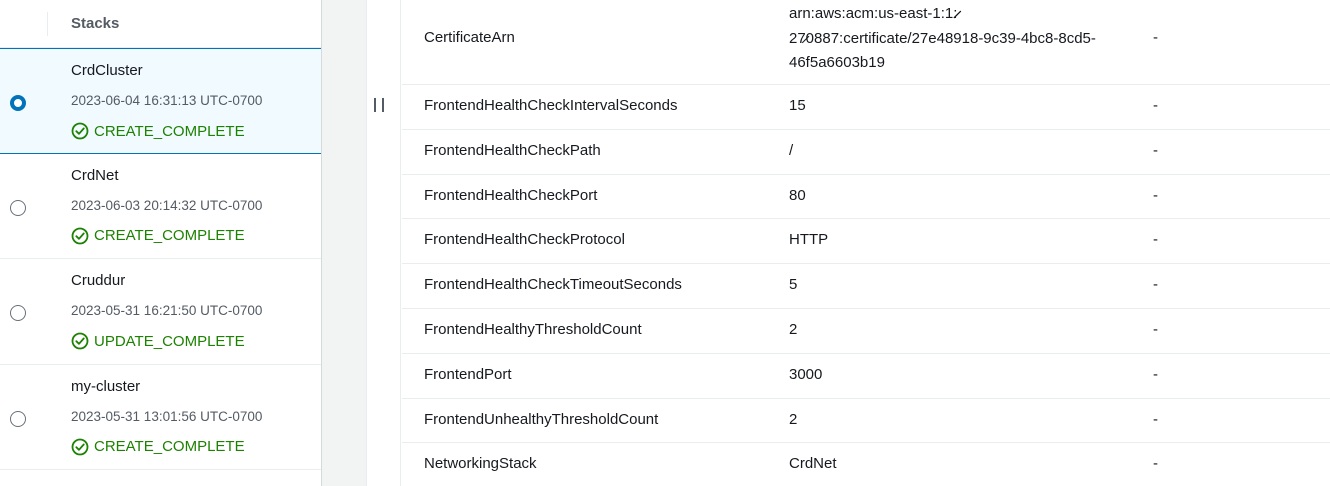 This screenshot has width=1330, height=486. Describe the element at coordinates (95, 175) in the screenshot. I see `stack-name: CrdNet` at that location.